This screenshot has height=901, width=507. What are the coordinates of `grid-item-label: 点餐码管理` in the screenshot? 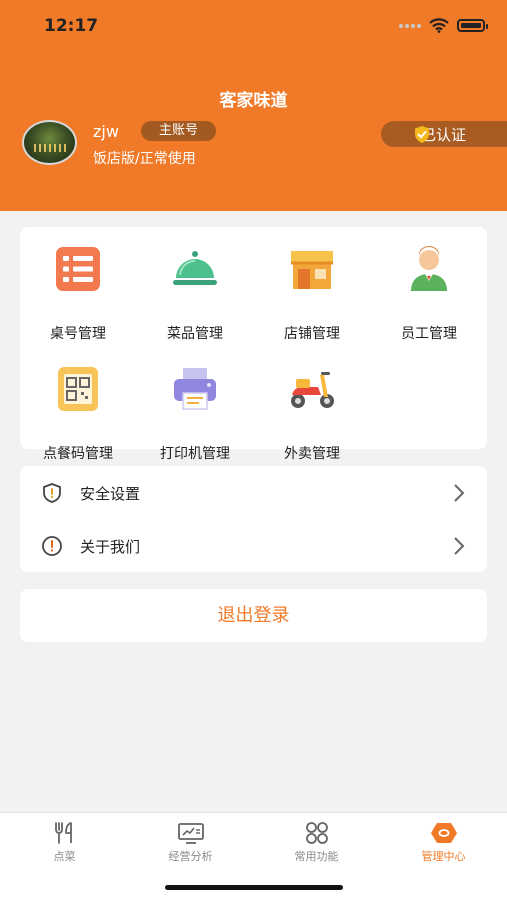 It's located at (78, 454).